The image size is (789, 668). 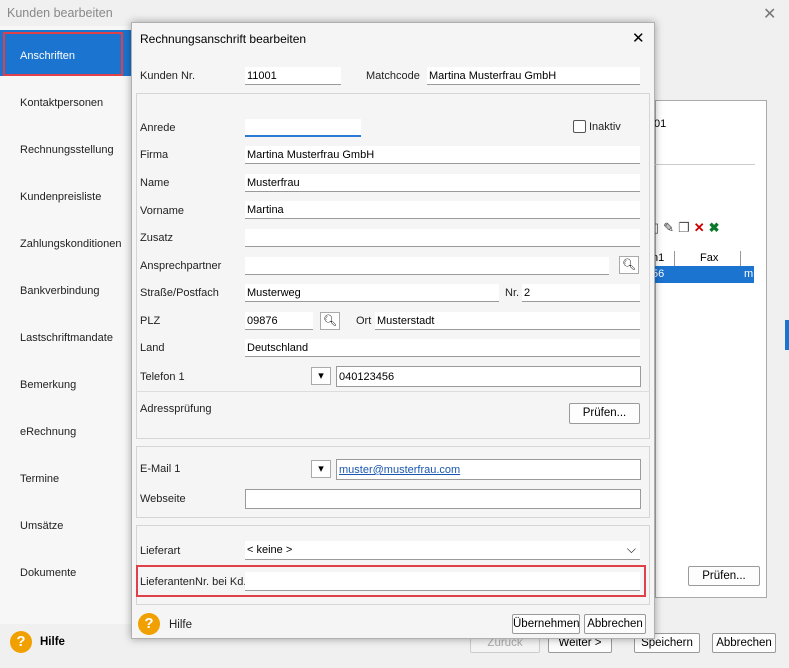 What do you see at coordinates (279, 321) in the screenshot?
I see `plz-field: 09876` at bounding box center [279, 321].